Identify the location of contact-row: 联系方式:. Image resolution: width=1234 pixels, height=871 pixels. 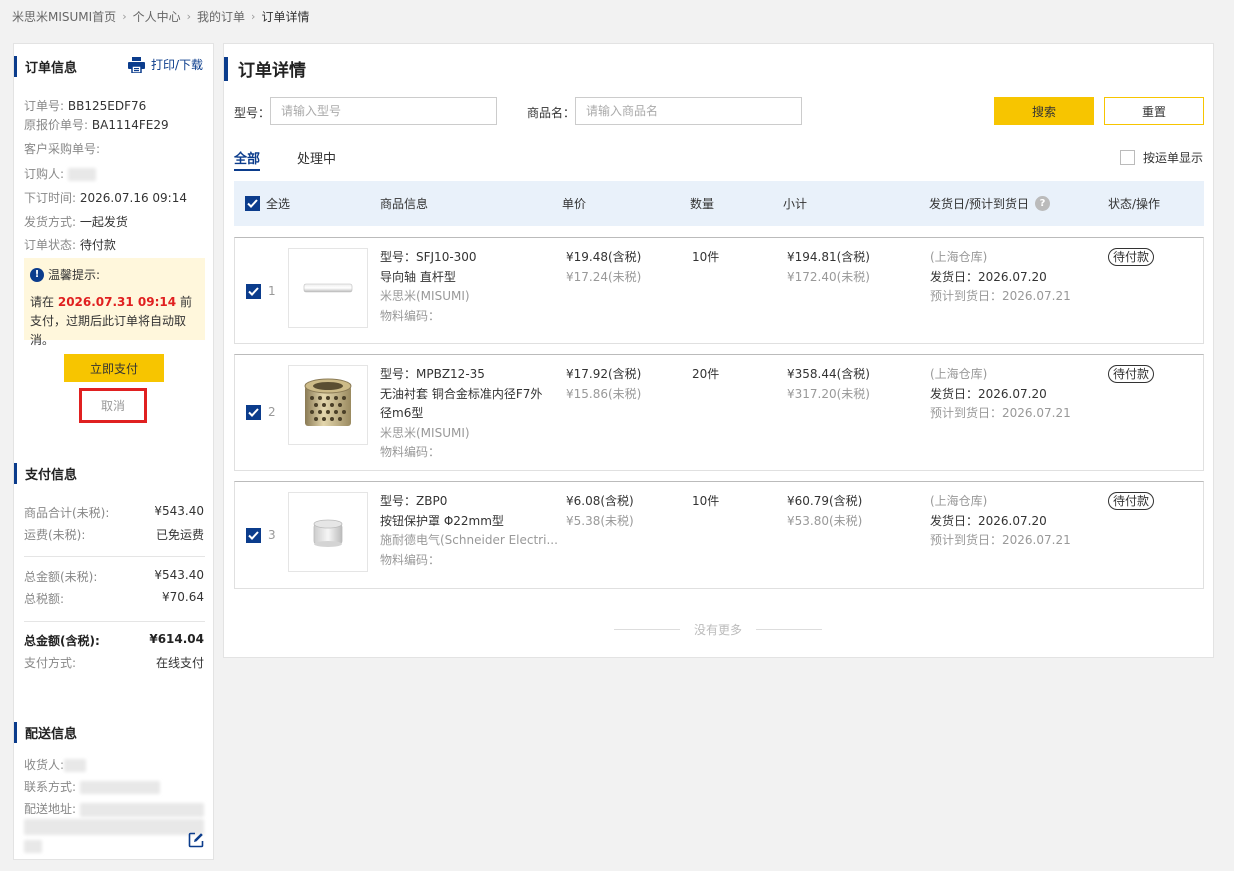
(92, 786).